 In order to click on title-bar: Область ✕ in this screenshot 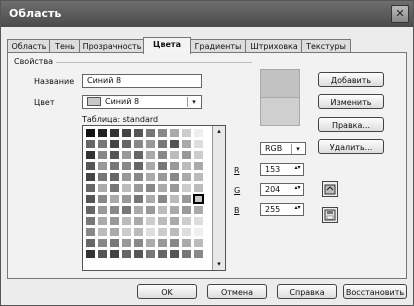, I will do `click(207, 14)`.